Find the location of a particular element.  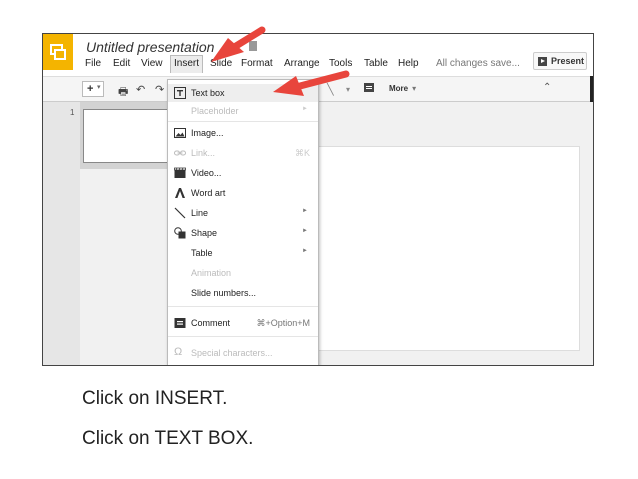

instruction-caption-1: Click on INSERT. is located at coordinates (155, 398).